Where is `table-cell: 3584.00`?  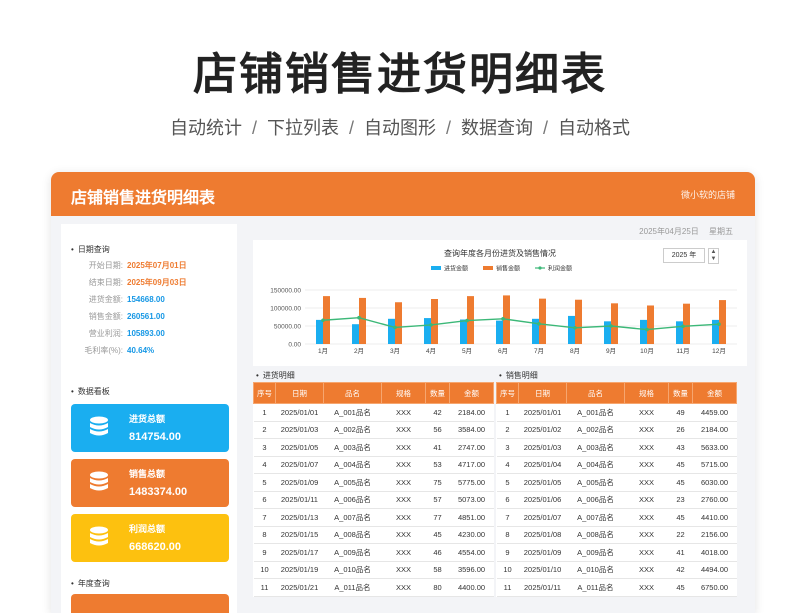
table-cell: 3584.00 is located at coordinates (471, 430).